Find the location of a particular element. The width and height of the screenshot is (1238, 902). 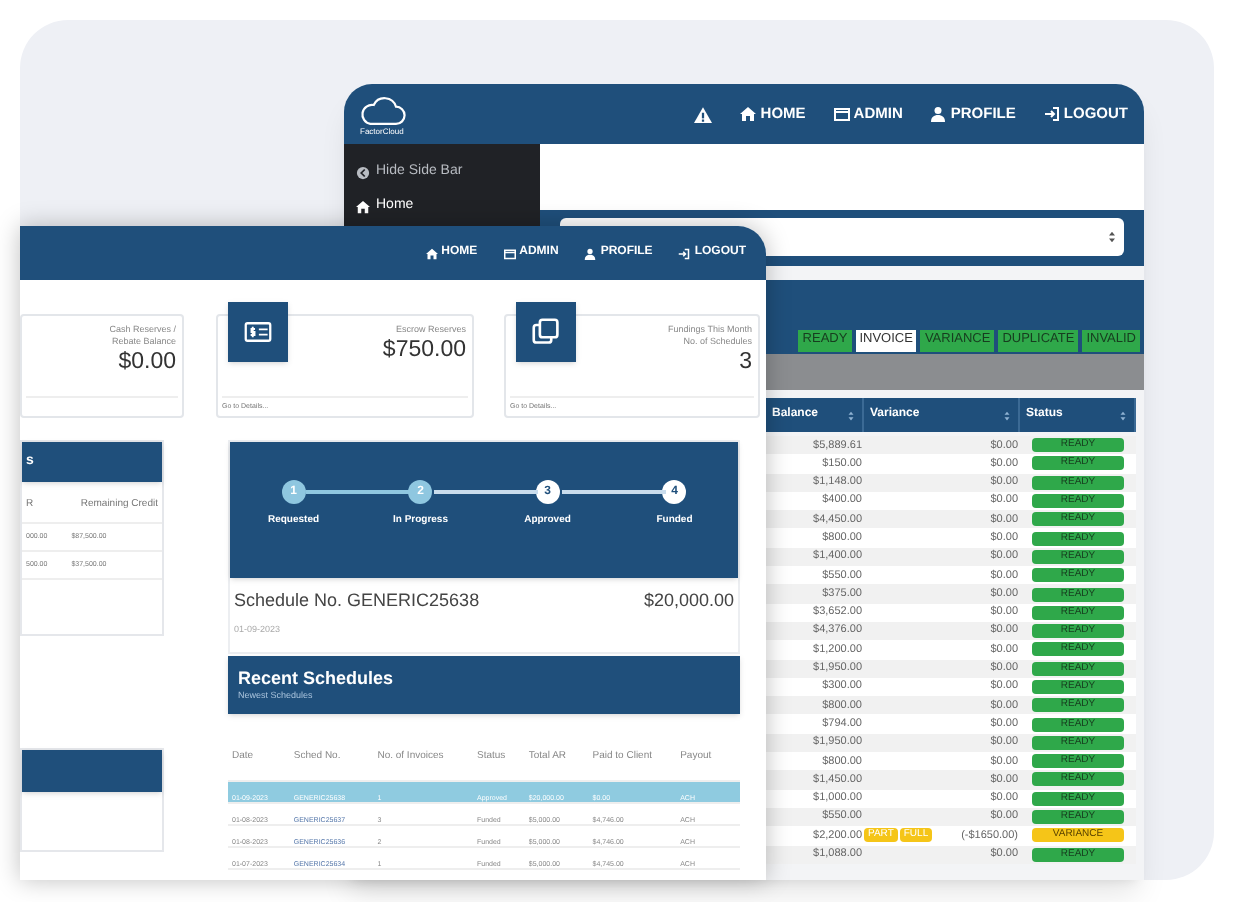

schedule-title: Schedule No. GENERIC25638 is located at coordinates (357, 601).